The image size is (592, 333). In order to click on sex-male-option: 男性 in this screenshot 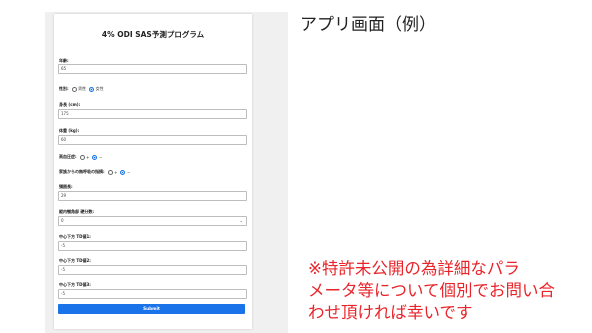, I will do `click(82, 88)`.